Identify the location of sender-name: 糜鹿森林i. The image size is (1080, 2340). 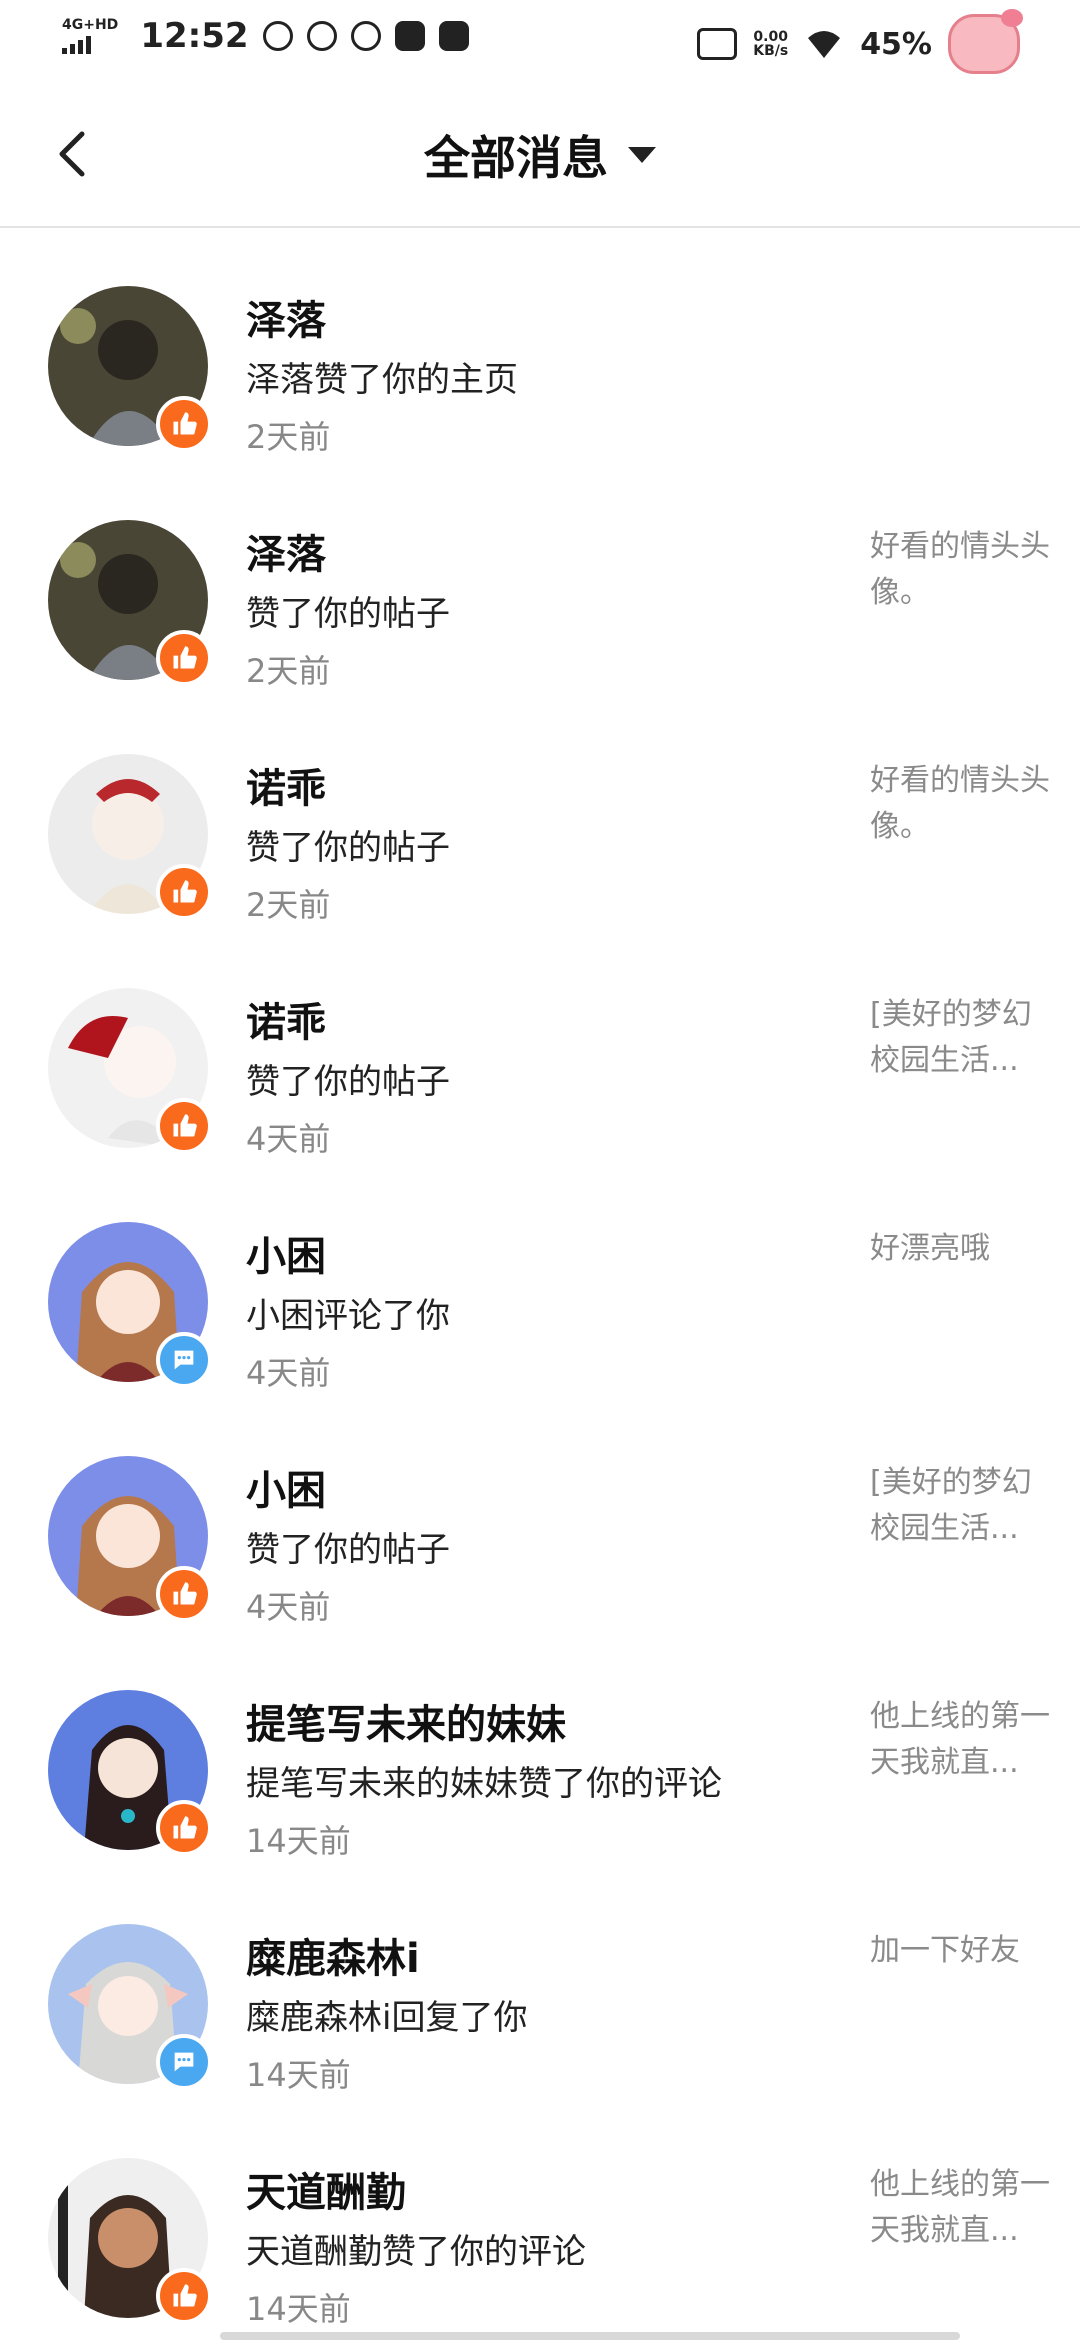
(333, 1955).